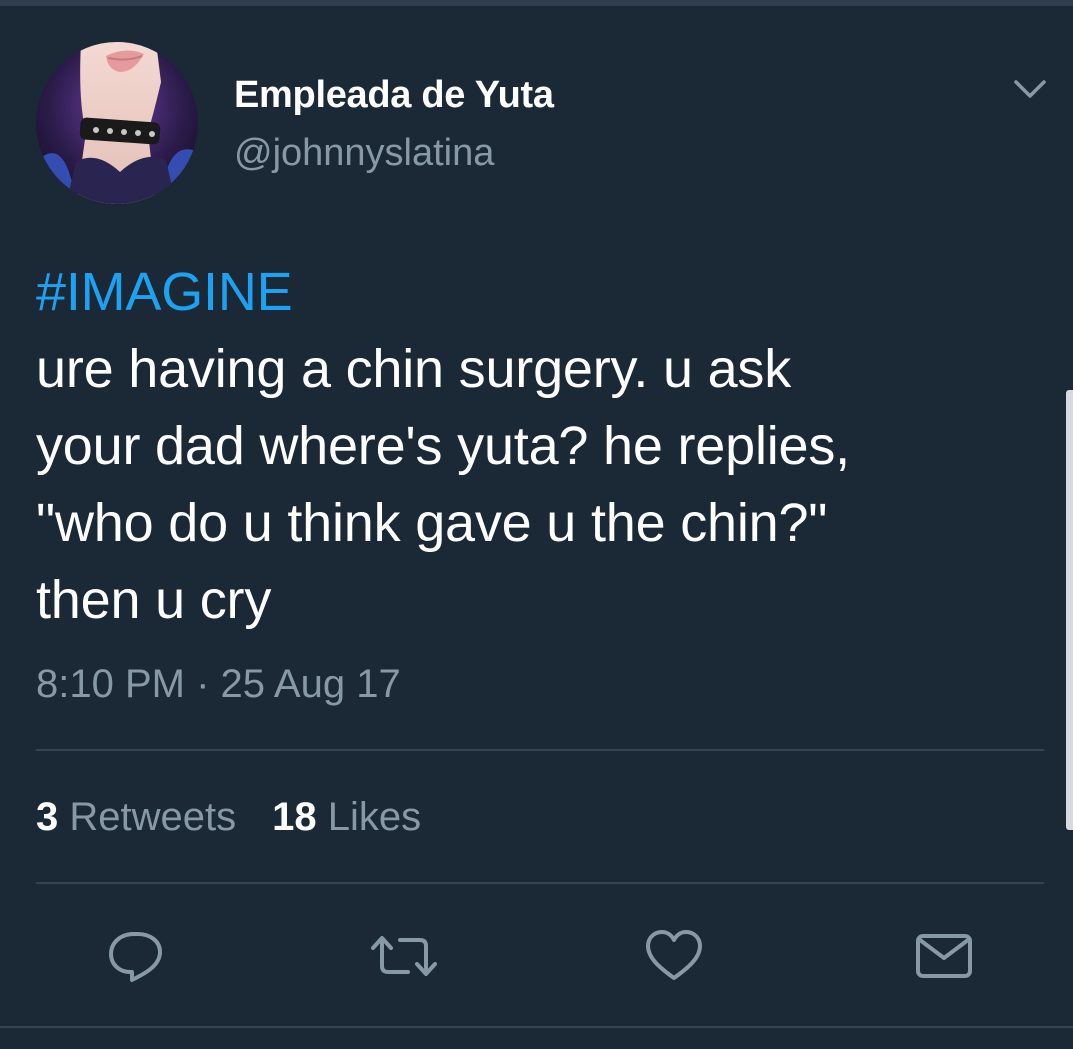  I want to click on retweet-icon, so click(402, 956).